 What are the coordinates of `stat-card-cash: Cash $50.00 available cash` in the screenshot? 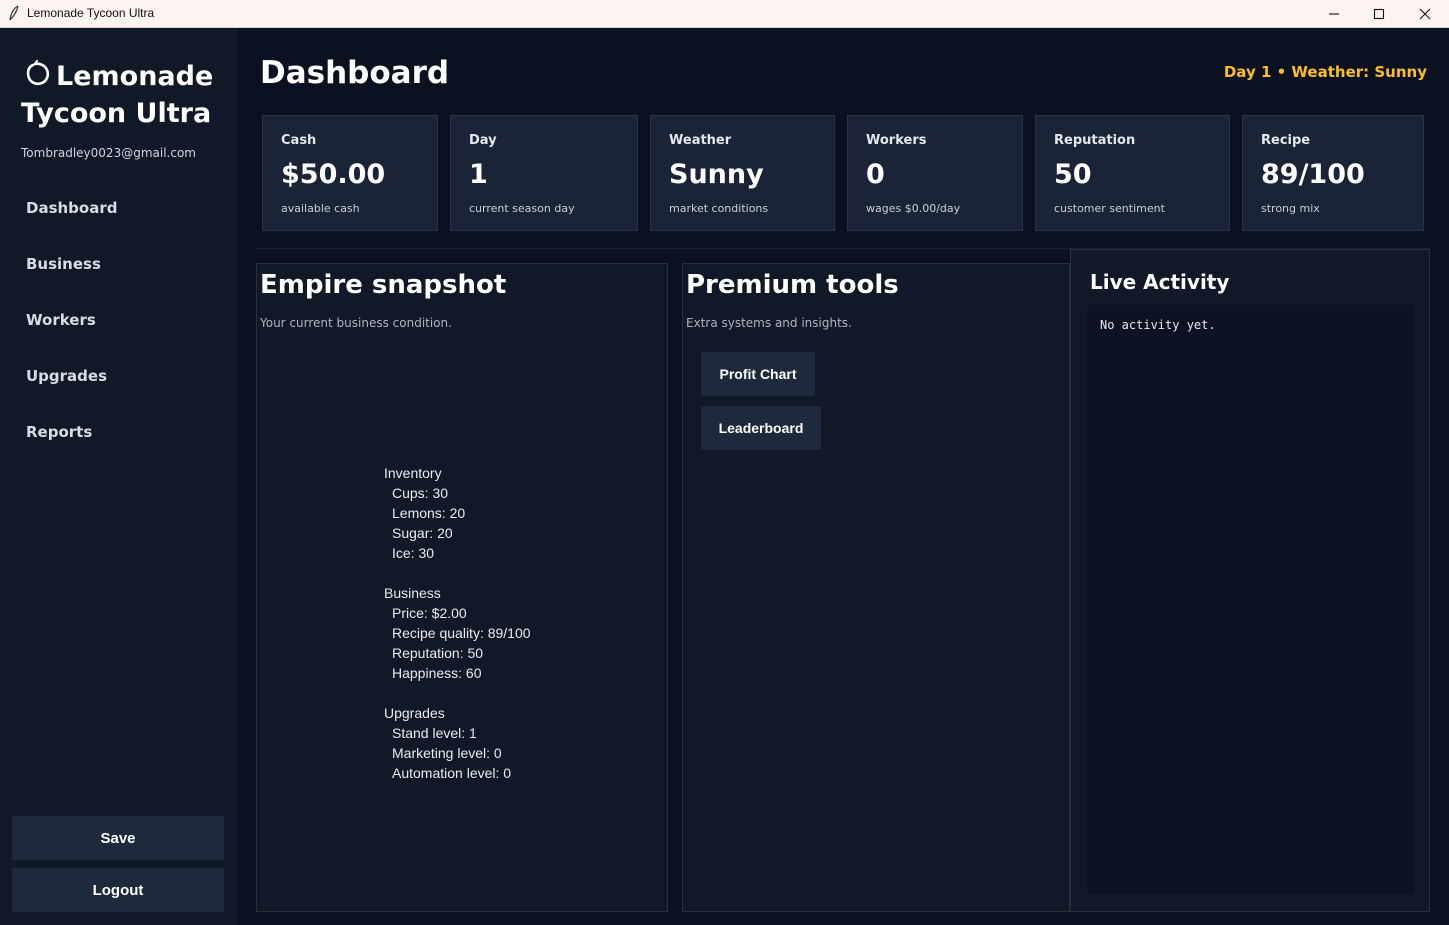 It's located at (350, 173).